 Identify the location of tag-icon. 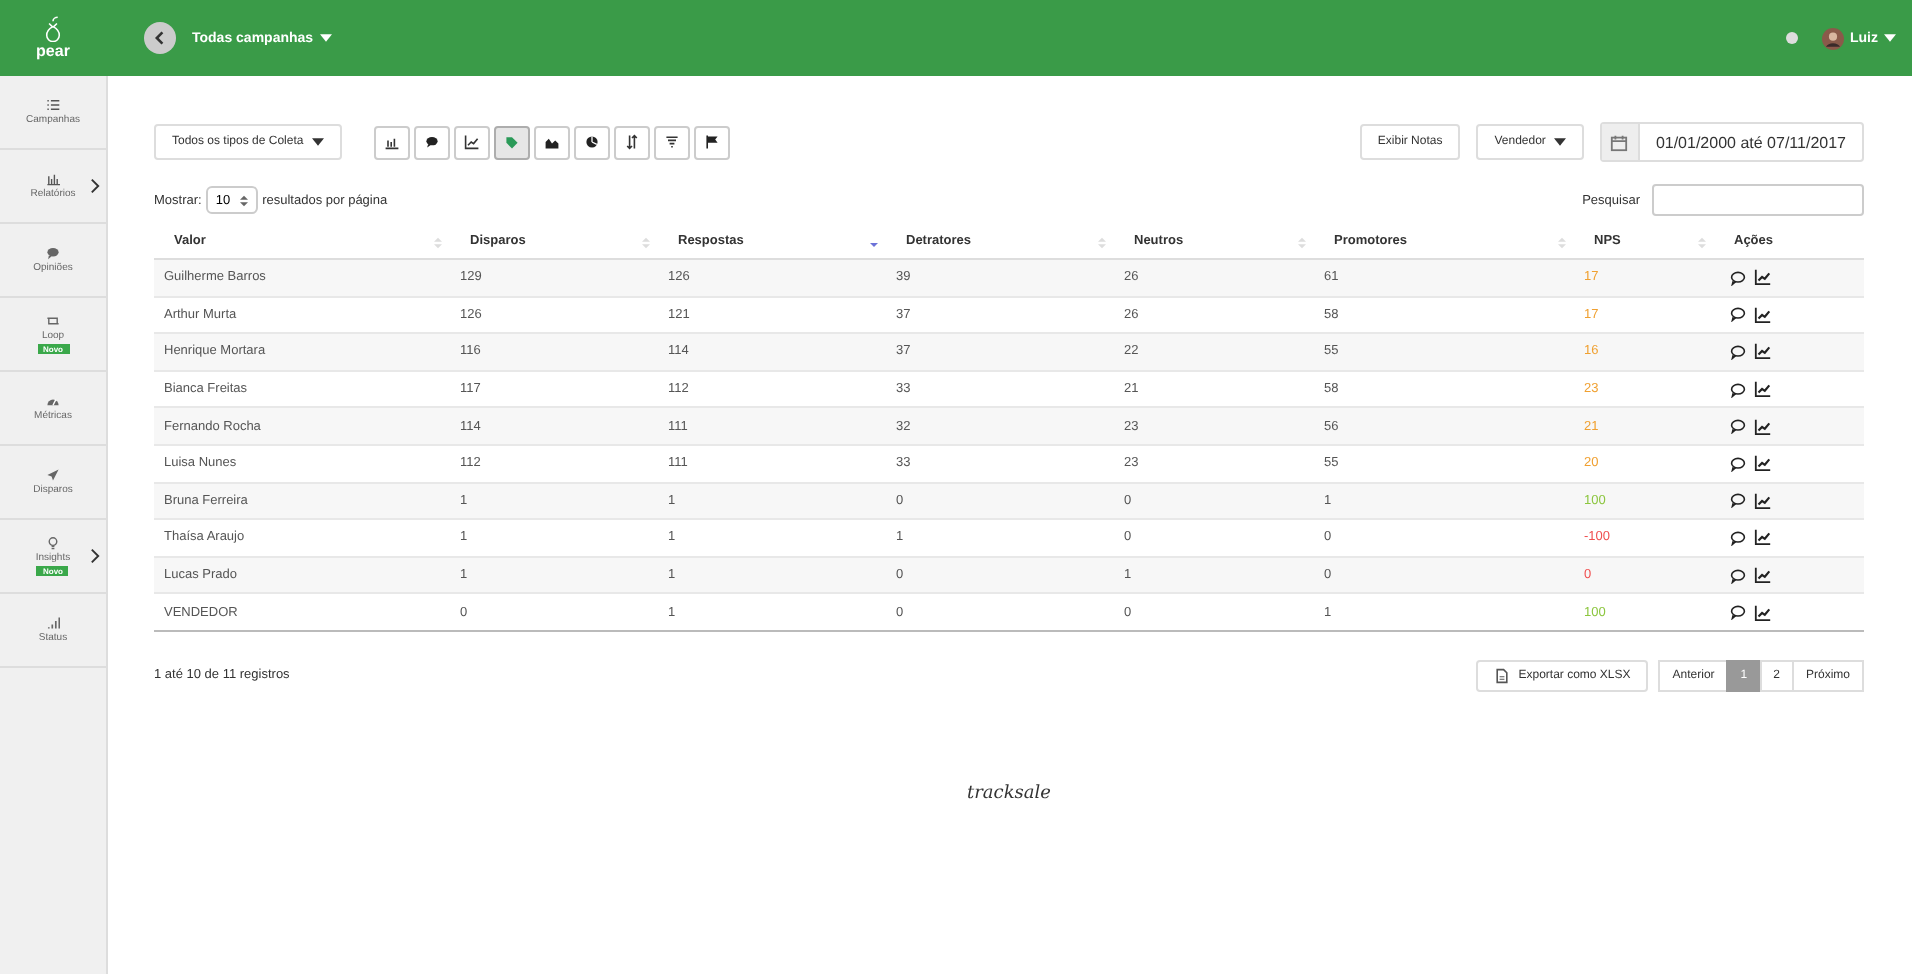
(511, 142).